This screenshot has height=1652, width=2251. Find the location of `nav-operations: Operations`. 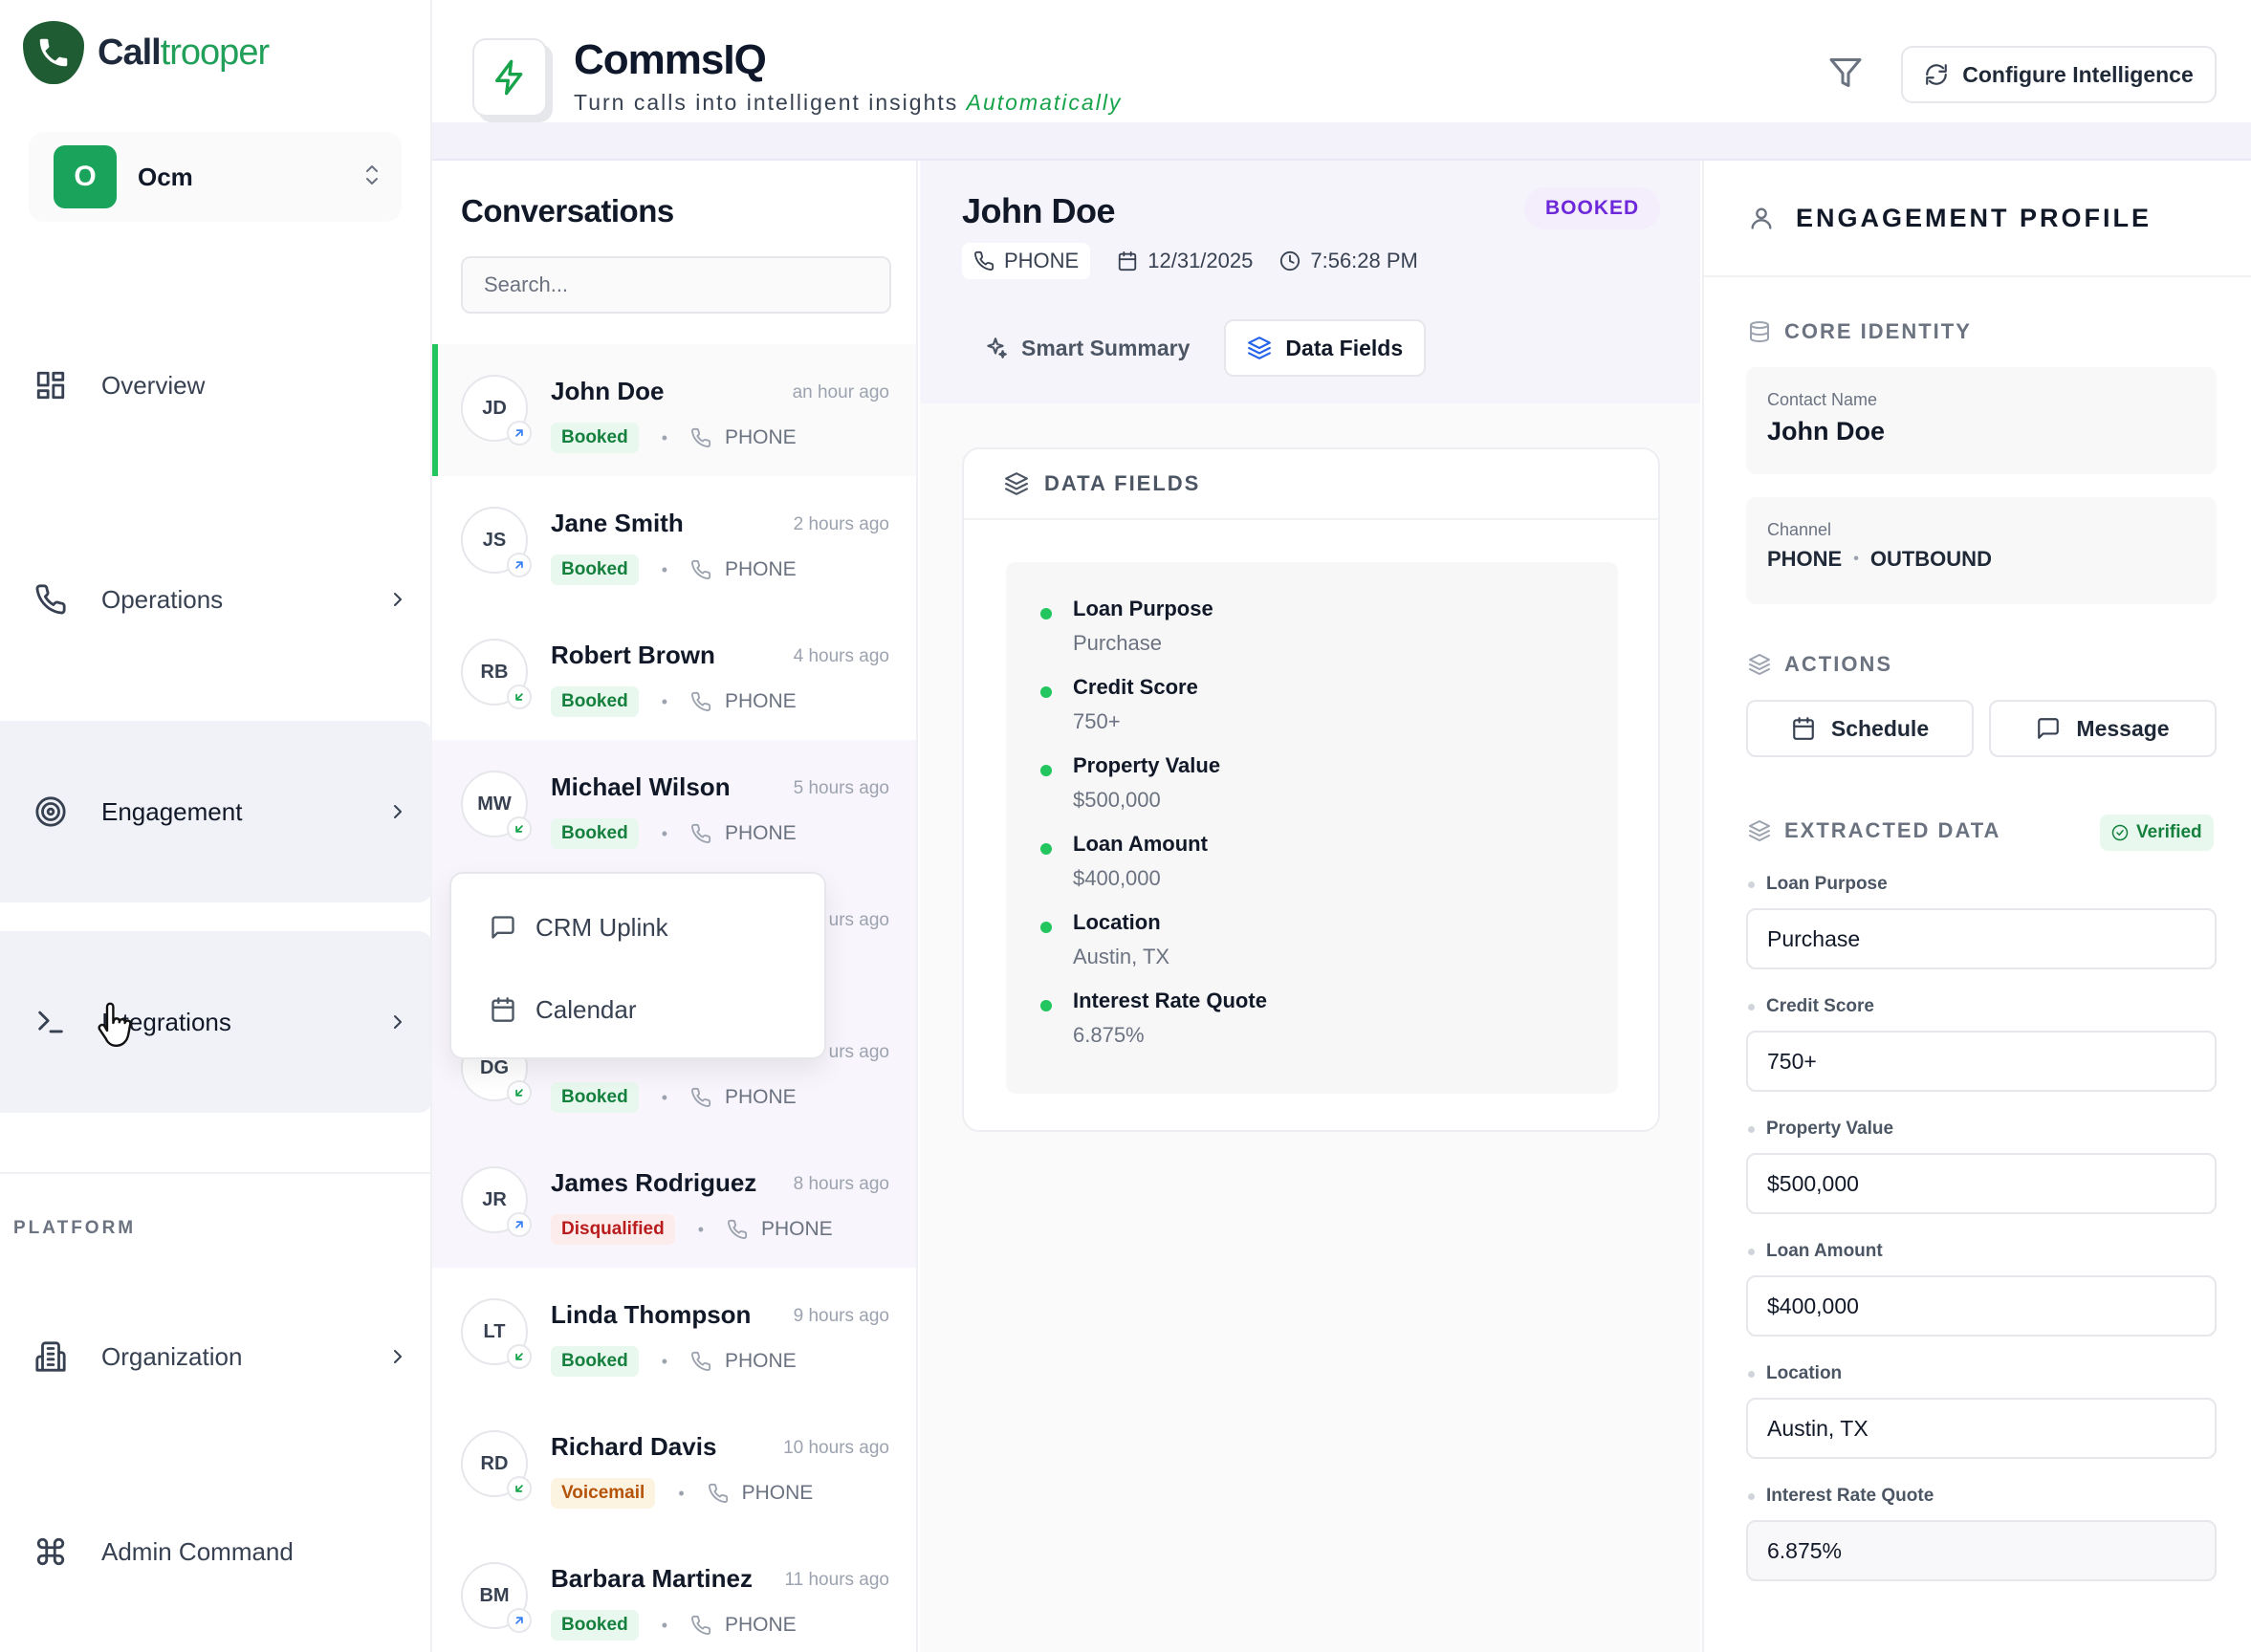

nav-operations: Operations is located at coordinates (216, 599).